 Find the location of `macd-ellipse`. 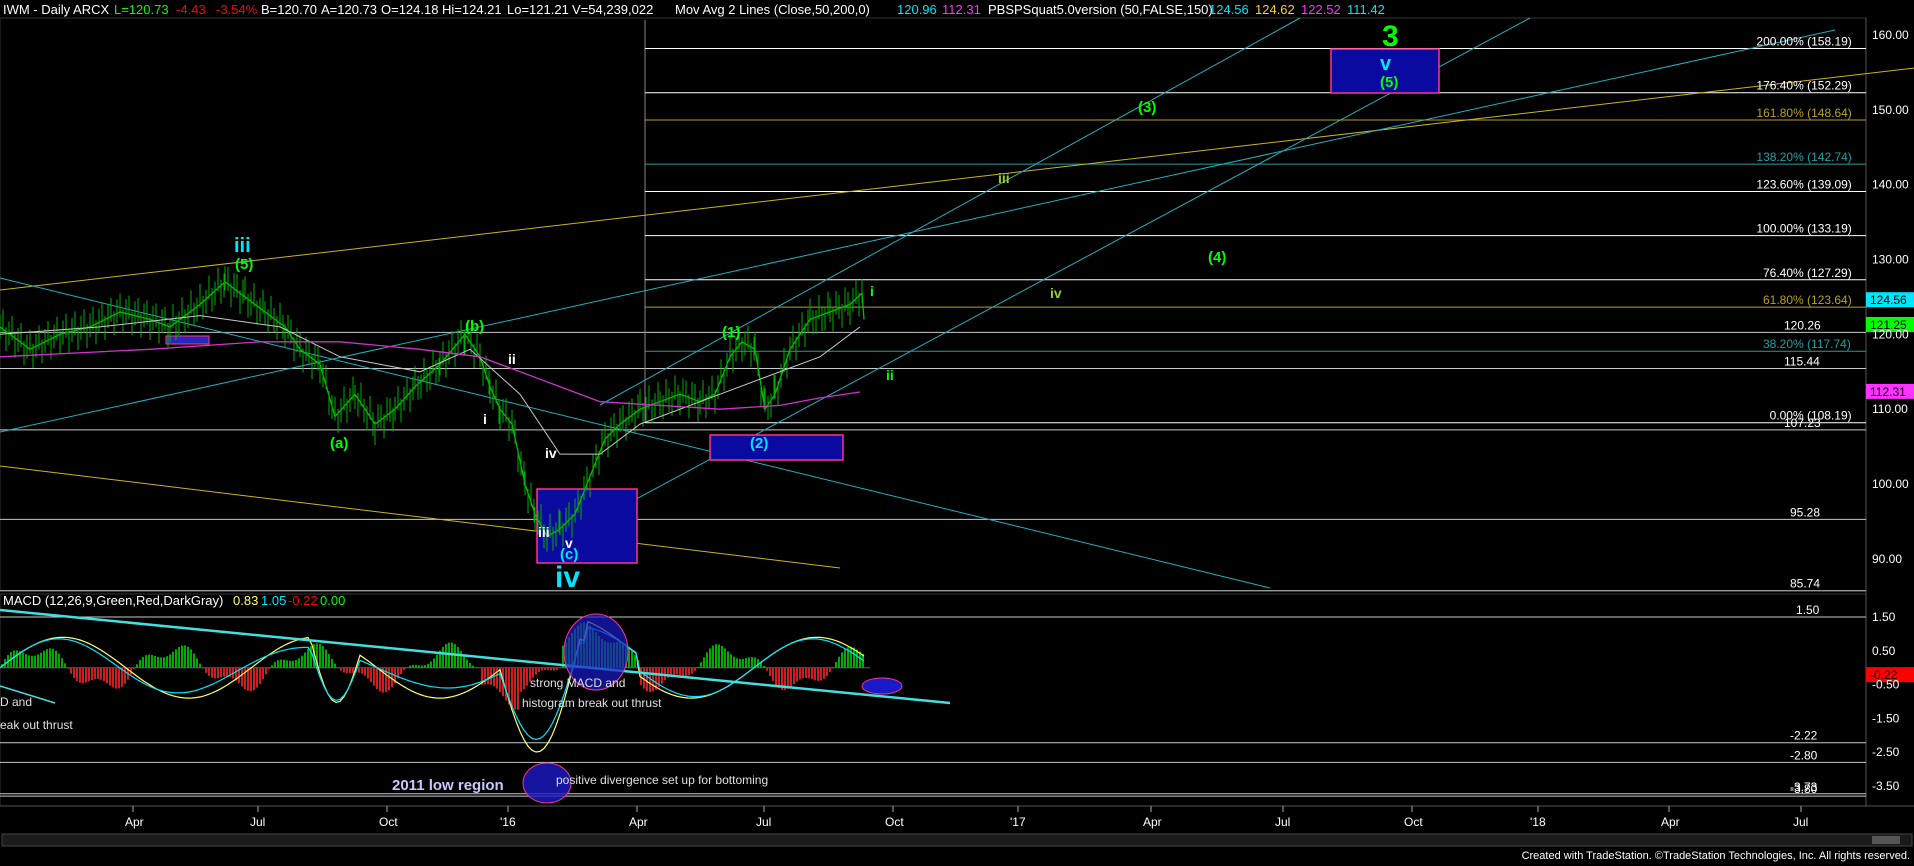

macd-ellipse is located at coordinates (882, 686).